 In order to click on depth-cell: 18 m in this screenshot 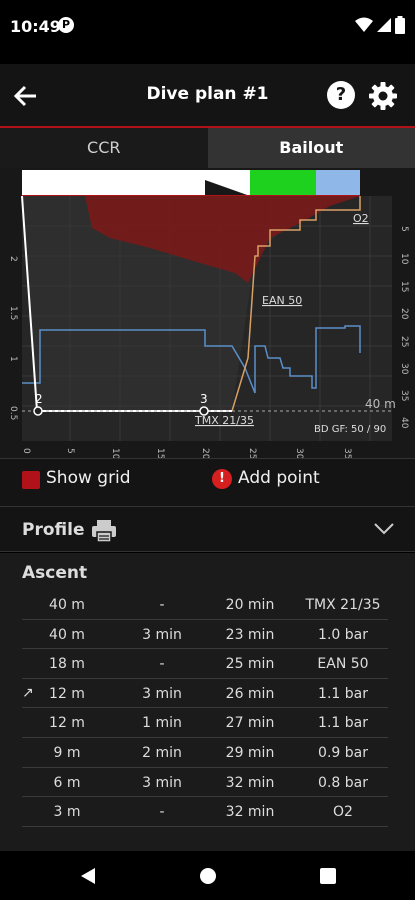, I will do `click(67, 664)`.